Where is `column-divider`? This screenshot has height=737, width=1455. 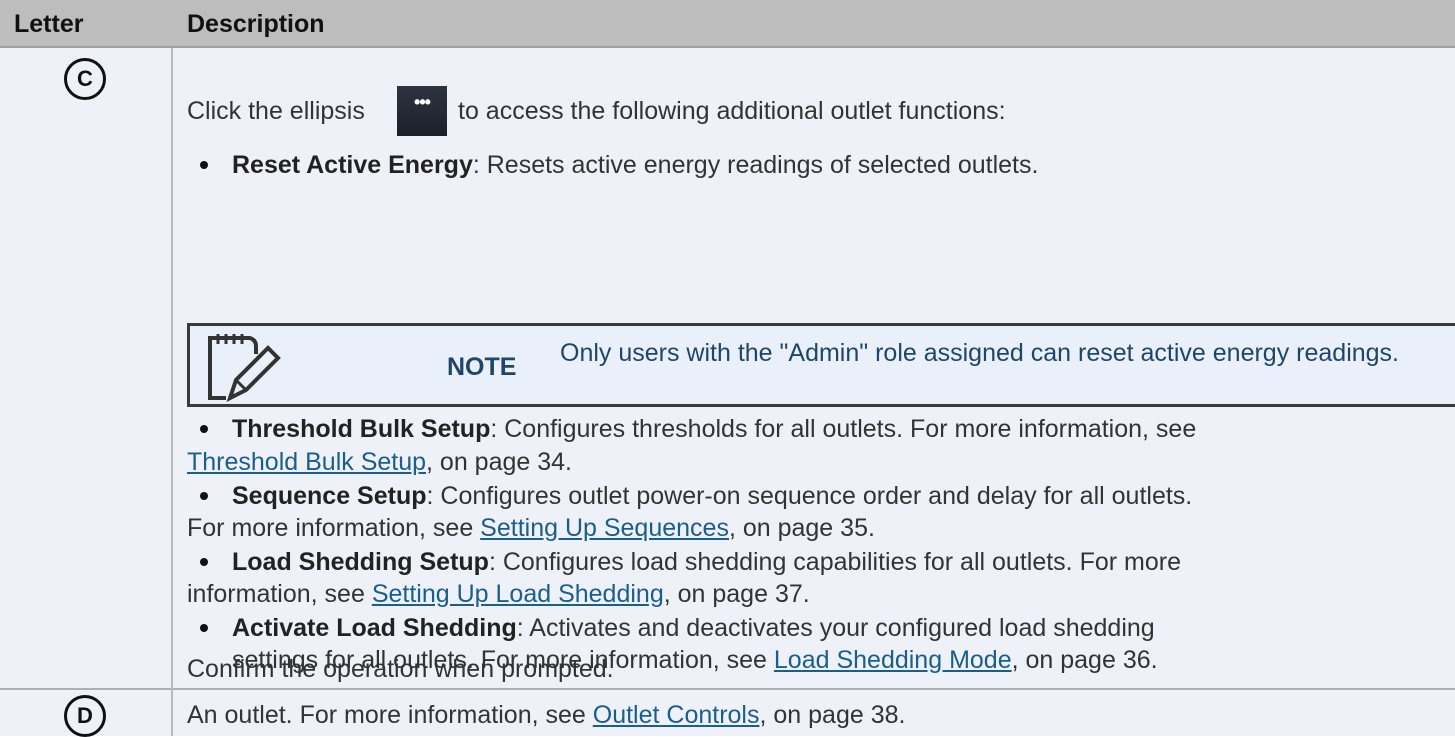
column-divider is located at coordinates (172, 392).